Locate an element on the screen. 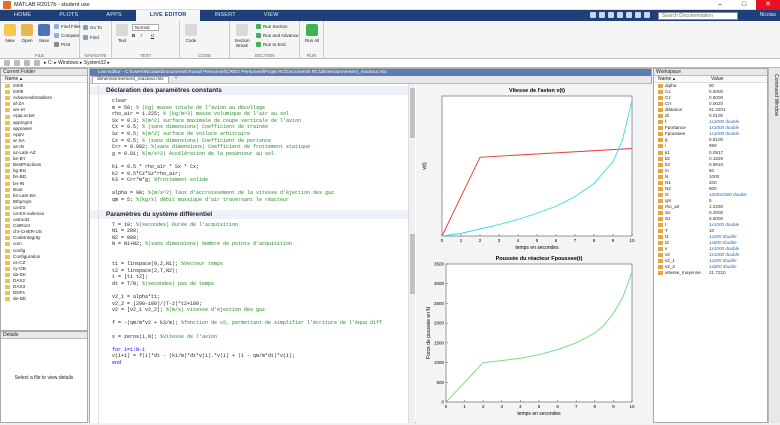  run-and-advance-button: Run and Advance is located at coordinates (277, 35).